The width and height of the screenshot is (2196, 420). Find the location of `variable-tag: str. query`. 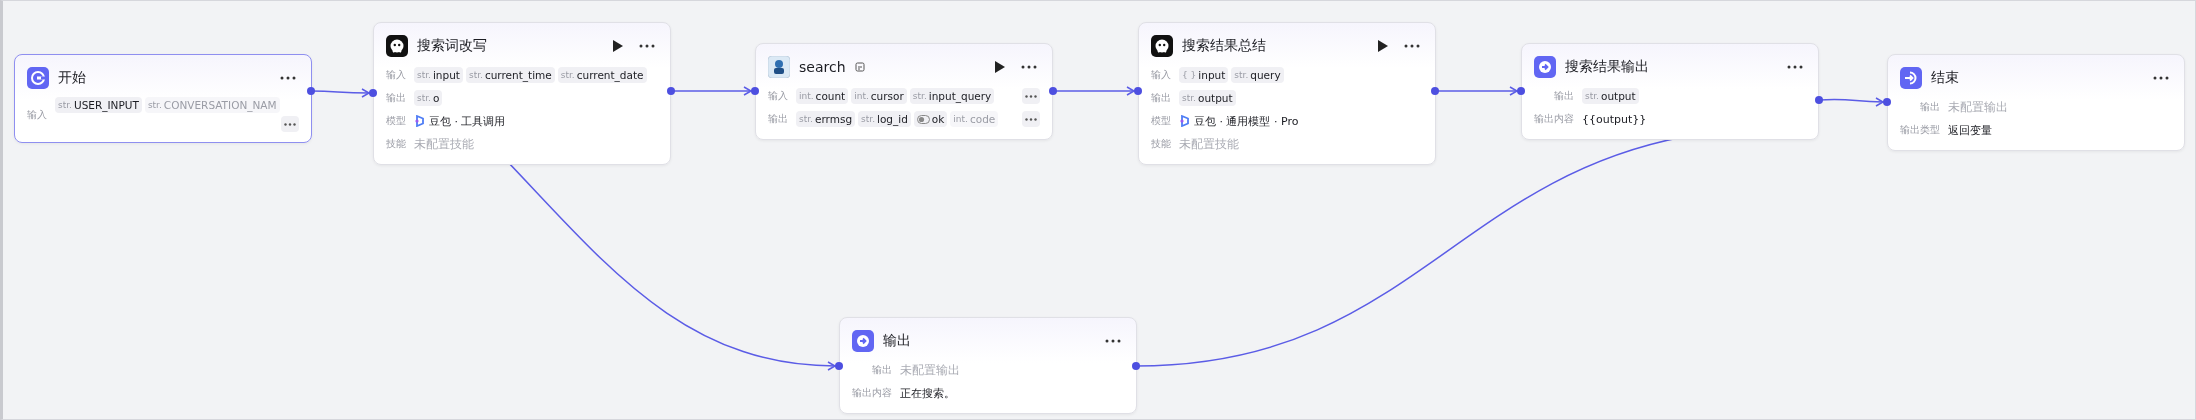

variable-tag: str. query is located at coordinates (1257, 75).